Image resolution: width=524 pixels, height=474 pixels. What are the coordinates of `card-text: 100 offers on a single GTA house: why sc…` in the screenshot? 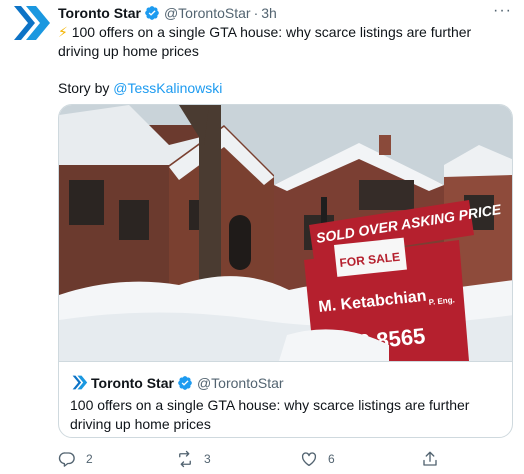 It's located at (270, 414).